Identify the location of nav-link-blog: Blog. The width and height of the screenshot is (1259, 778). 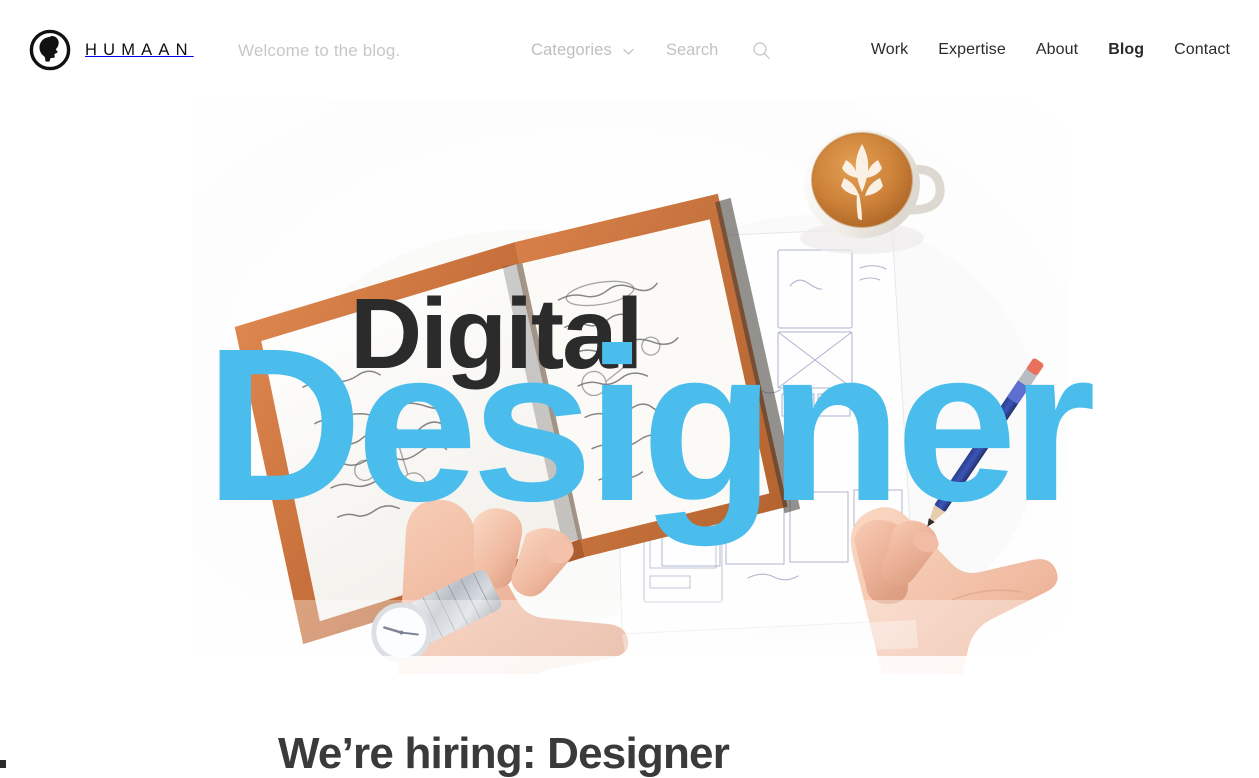
(1126, 50).